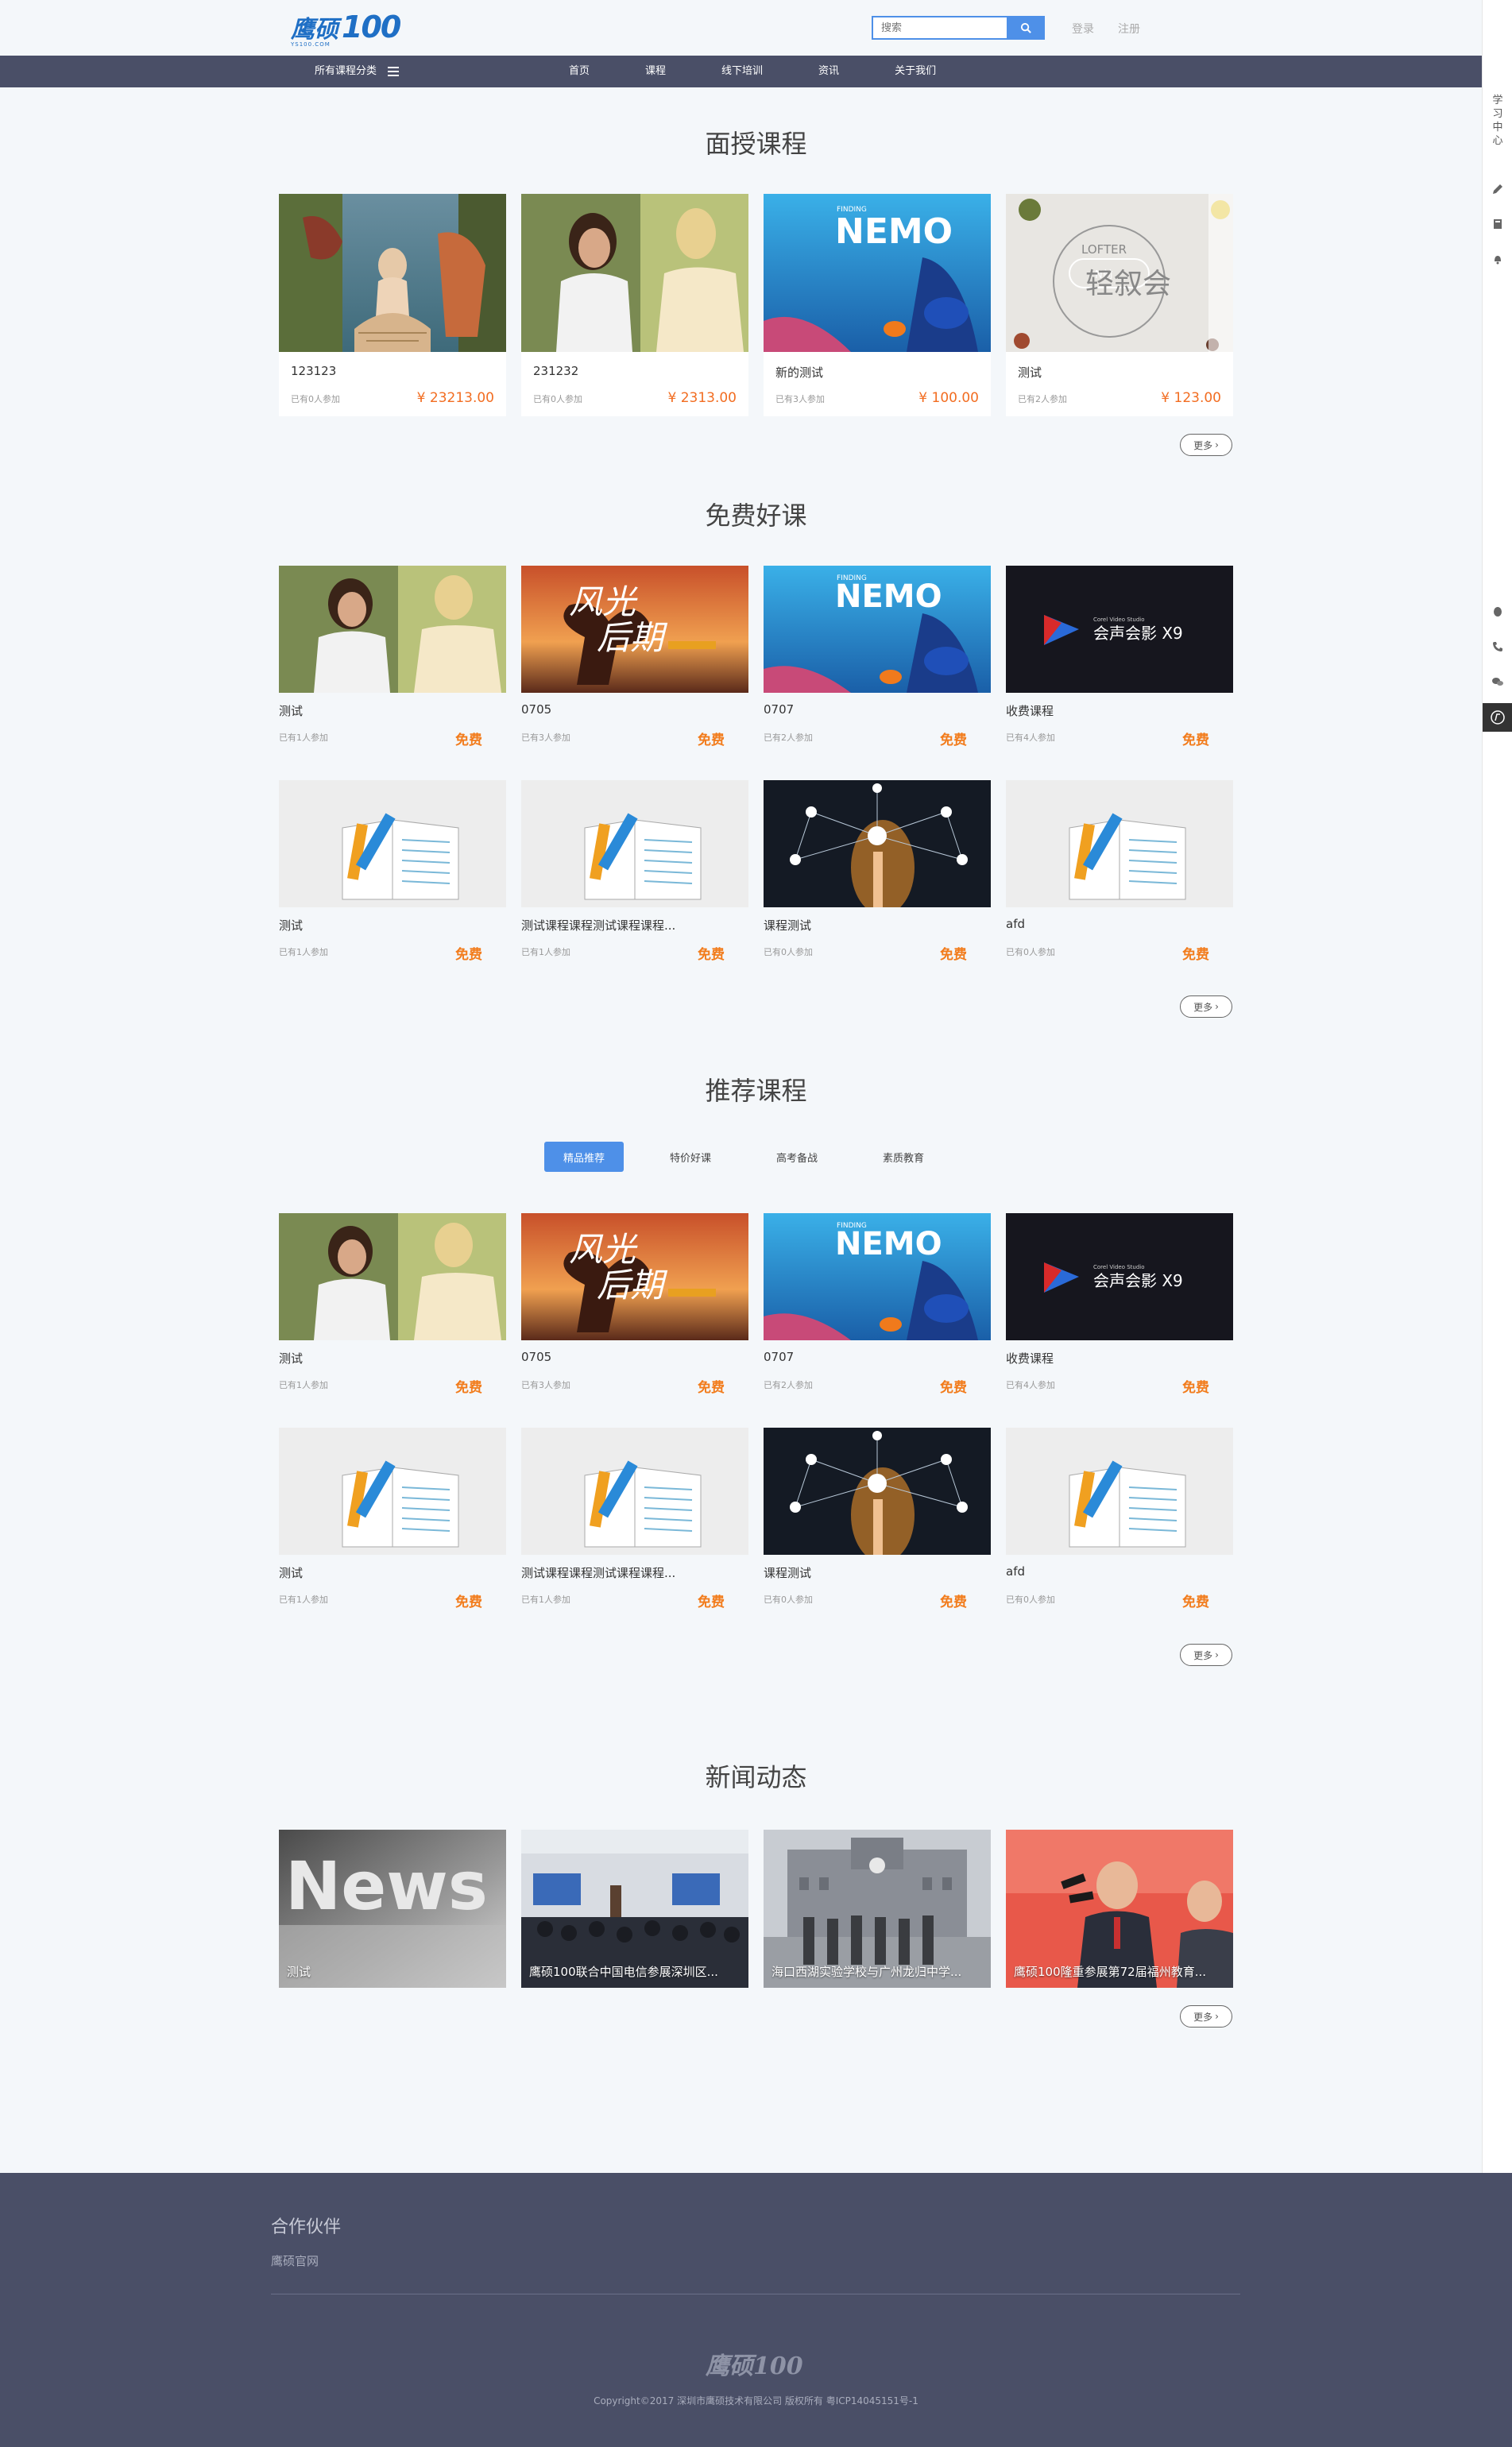 This screenshot has width=1512, height=2447. What do you see at coordinates (1119, 620) in the screenshot?
I see `svg-text: Corel Video Studio` at bounding box center [1119, 620].